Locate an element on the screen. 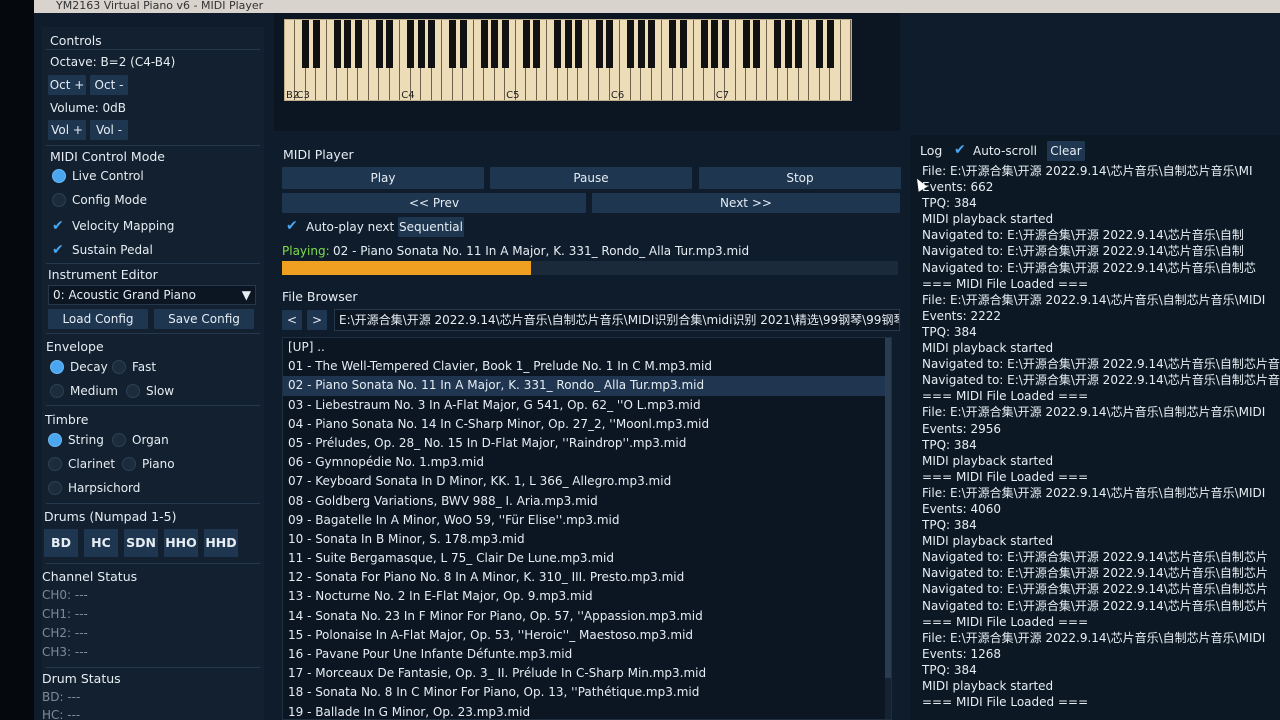 The image size is (1280, 720). load-config-button: Load Config is located at coordinates (98, 319).